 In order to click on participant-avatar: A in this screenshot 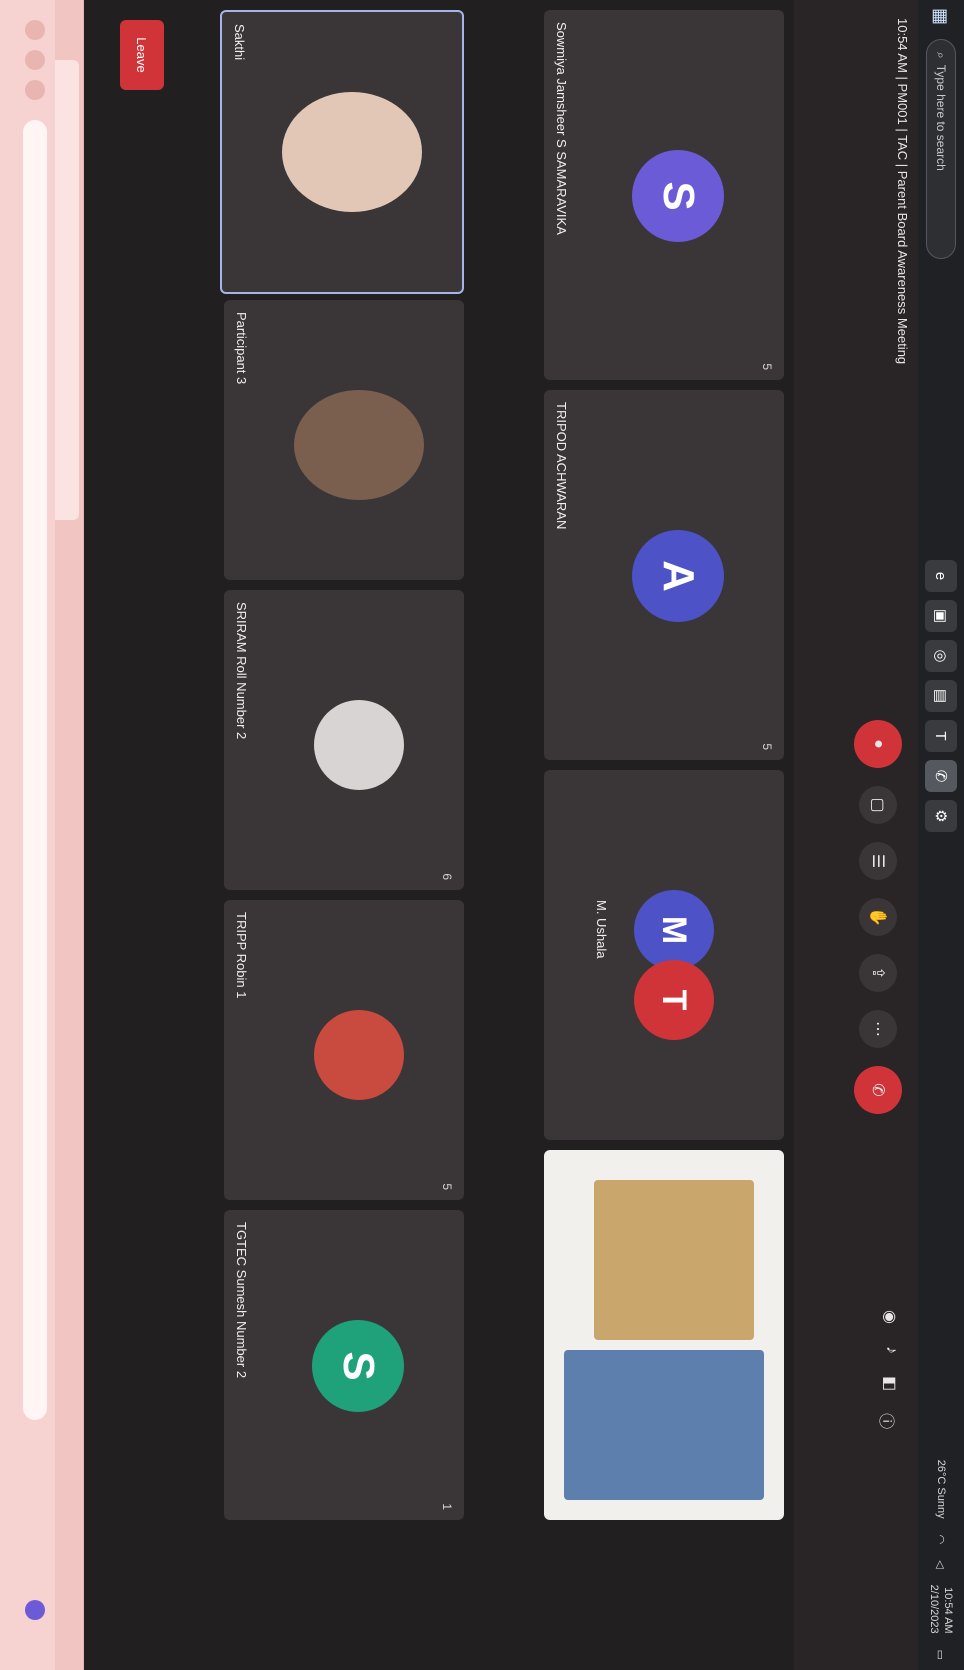, I will do `click(678, 576)`.